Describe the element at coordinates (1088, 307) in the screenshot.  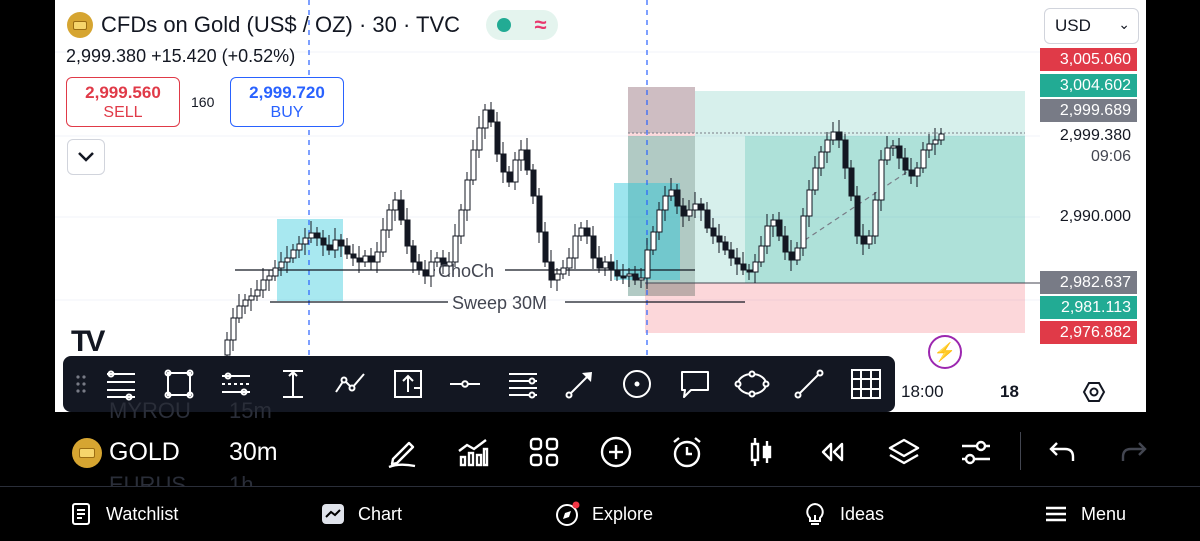
I see `price-tag-target-lower: 2,981.113` at that location.